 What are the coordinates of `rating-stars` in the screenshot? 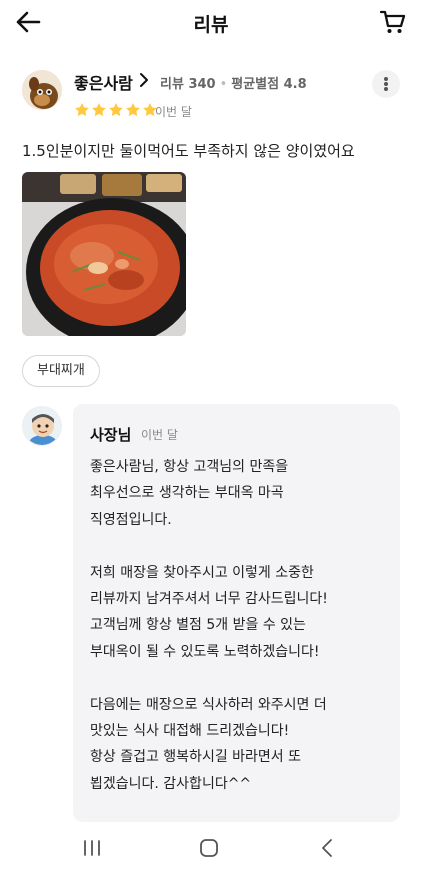 It's located at (116, 110).